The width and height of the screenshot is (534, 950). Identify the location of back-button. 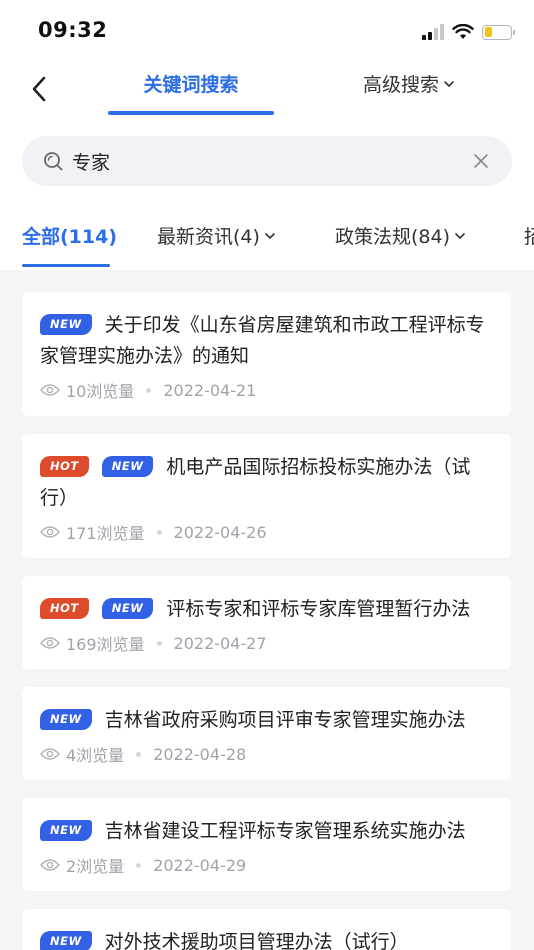
(41, 89).